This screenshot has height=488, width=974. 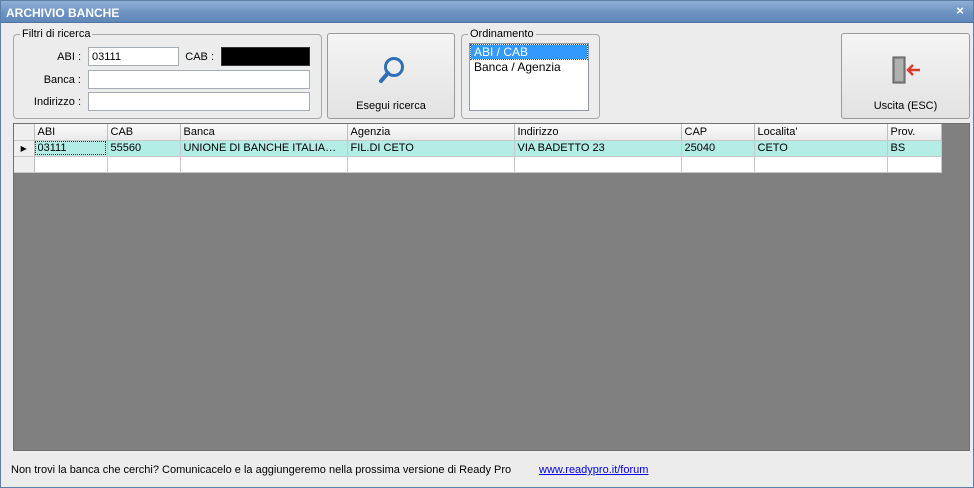 What do you see at coordinates (529, 77) in the screenshot?
I see `ordering-listbox: ABI / CAB Banca / Agenzia` at bounding box center [529, 77].